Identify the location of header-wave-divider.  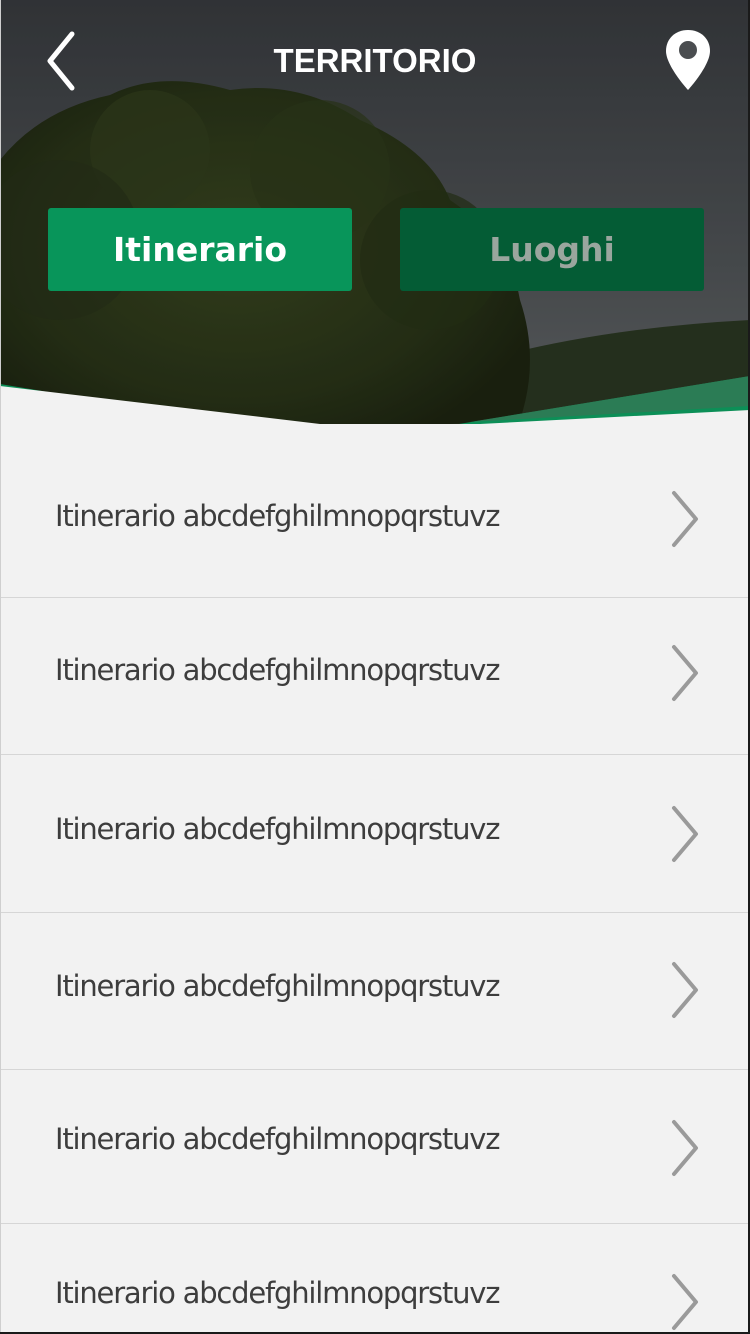
(375, 413).